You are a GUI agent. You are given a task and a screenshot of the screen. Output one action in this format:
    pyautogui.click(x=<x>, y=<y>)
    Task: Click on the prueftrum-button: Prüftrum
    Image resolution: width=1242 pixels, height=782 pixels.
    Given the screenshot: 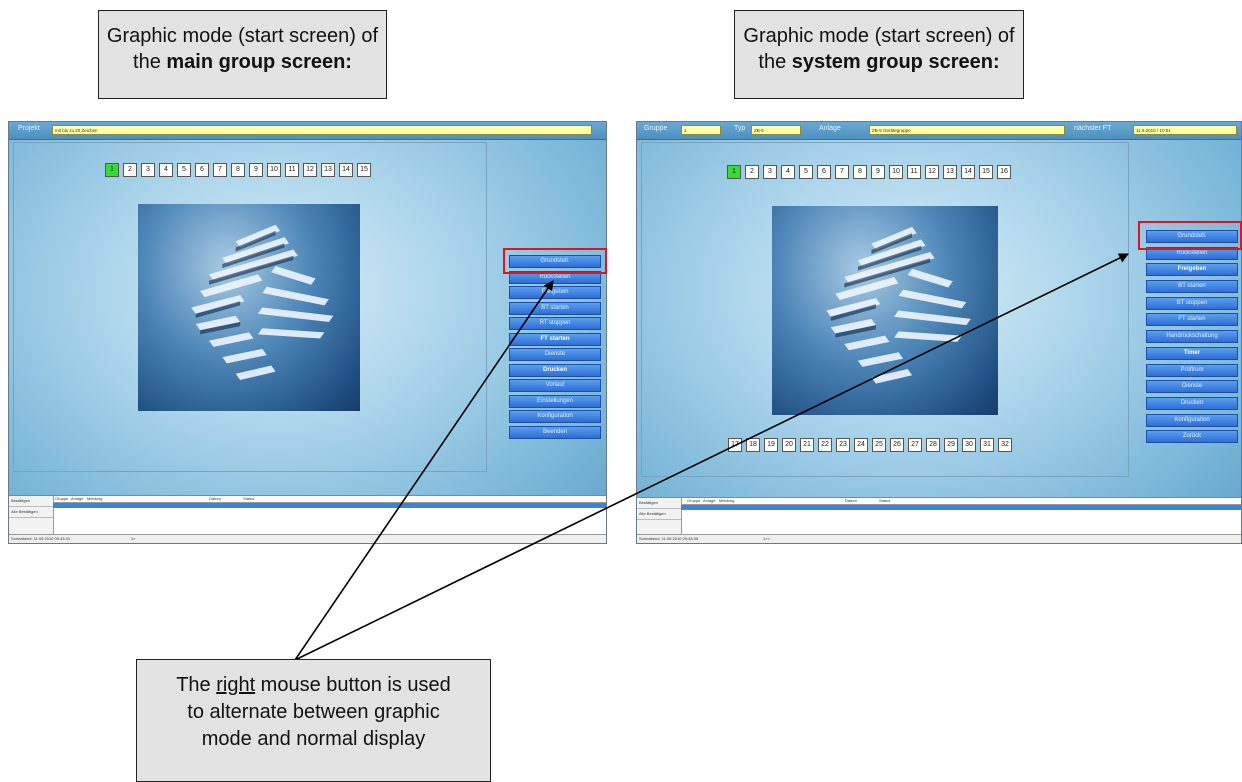 What is the action you would take?
    pyautogui.click(x=1192, y=370)
    